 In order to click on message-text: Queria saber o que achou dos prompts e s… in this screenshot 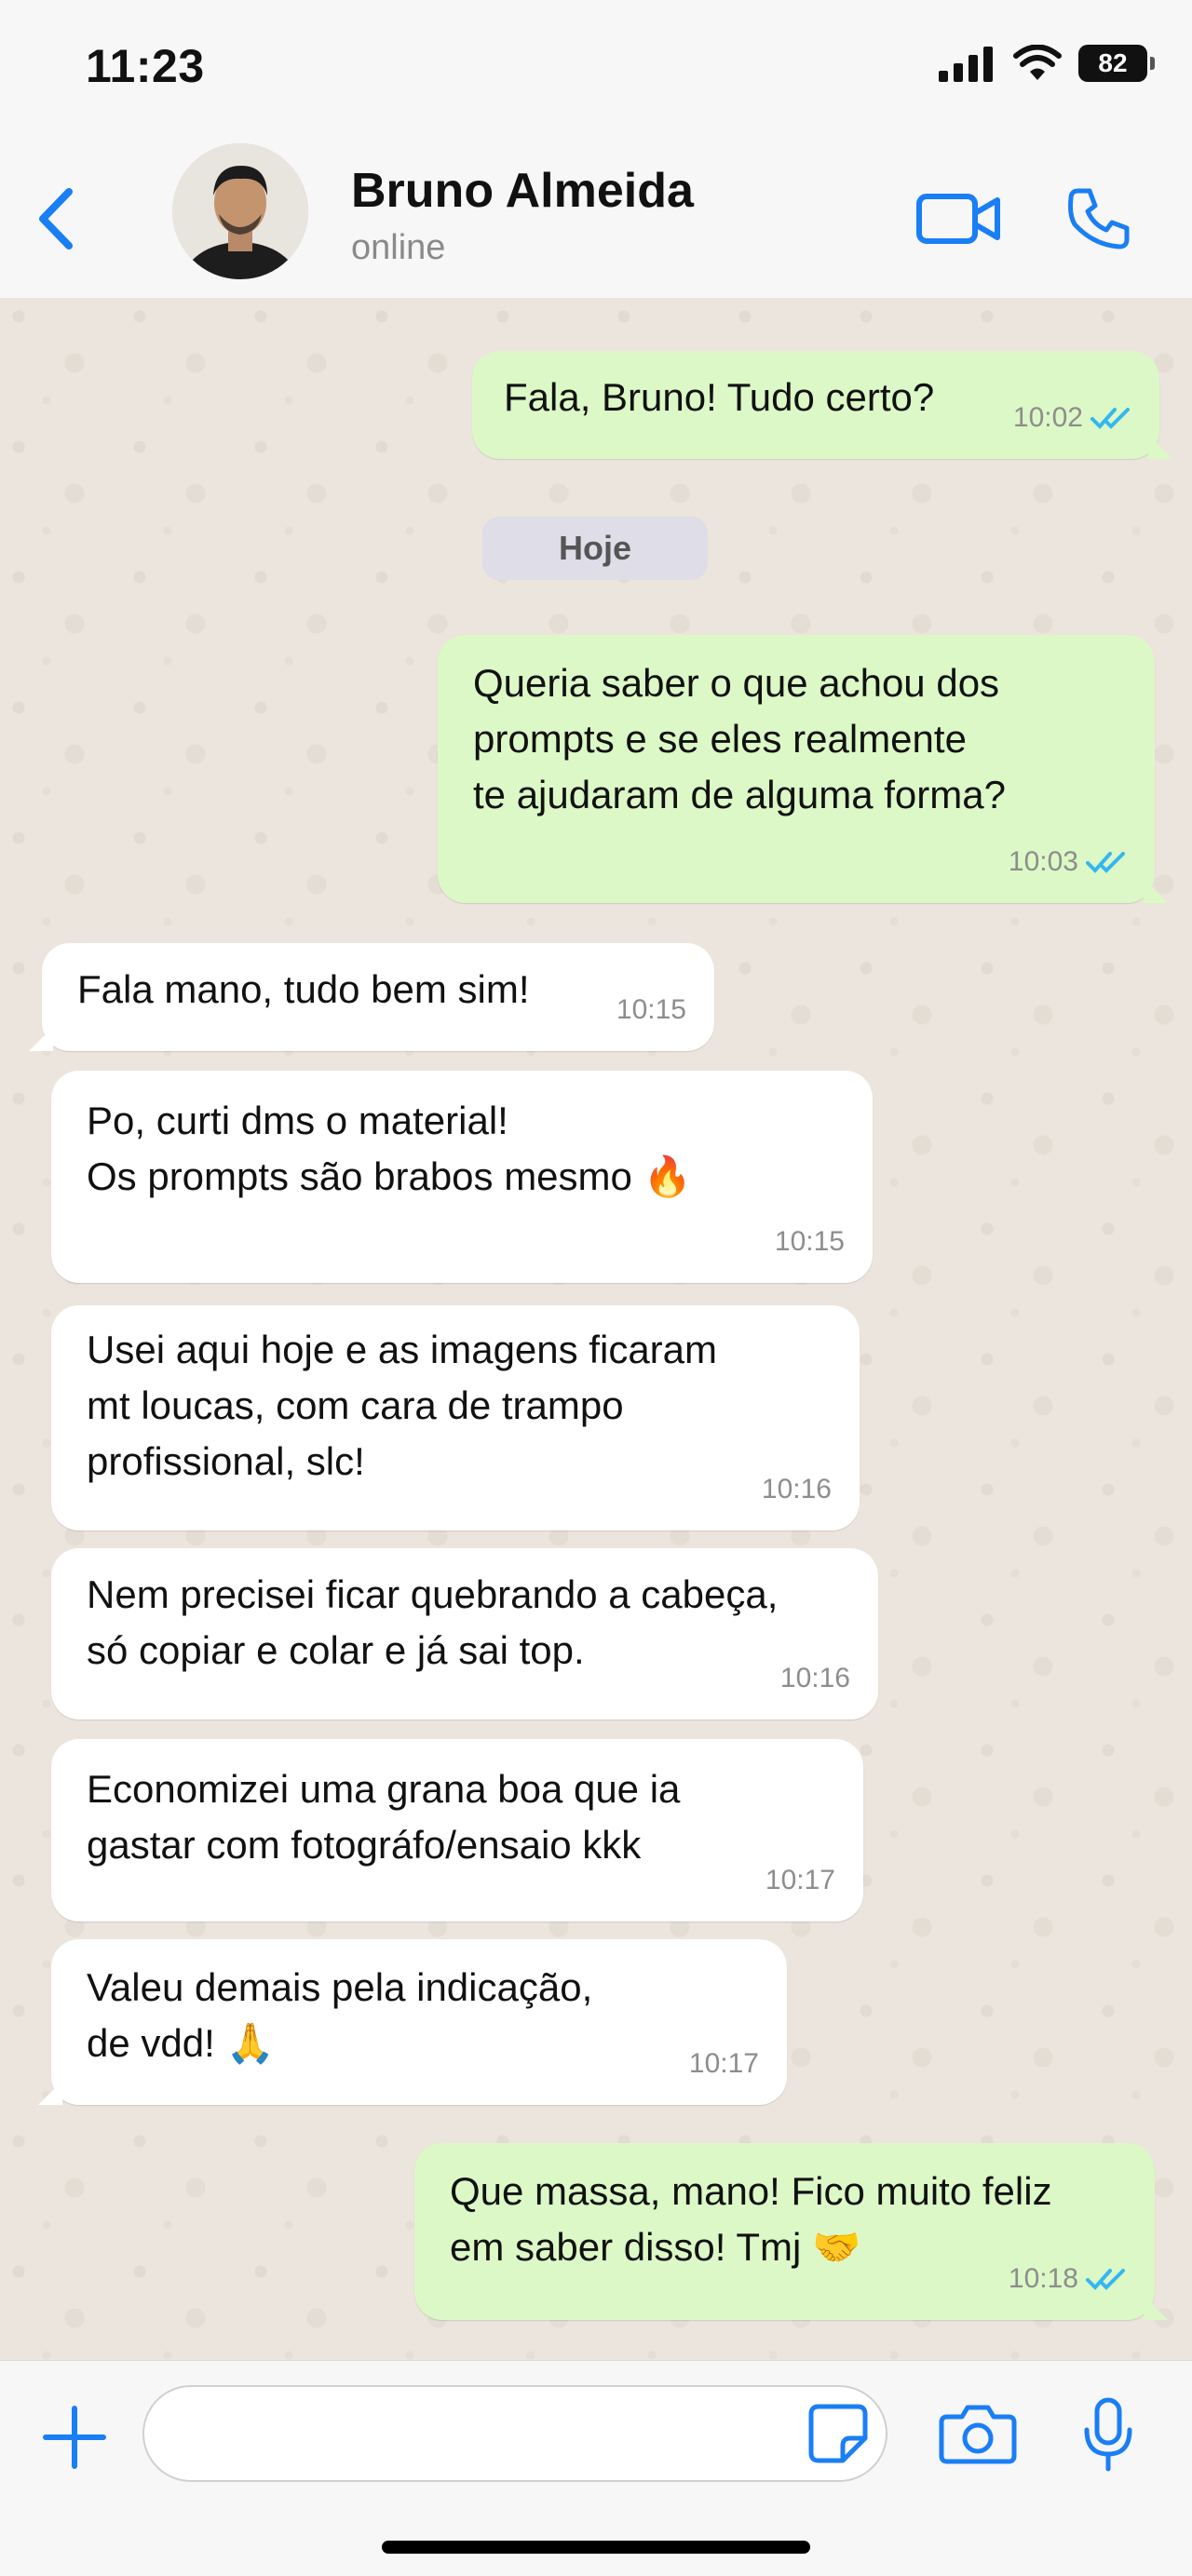, I will do `click(739, 738)`.